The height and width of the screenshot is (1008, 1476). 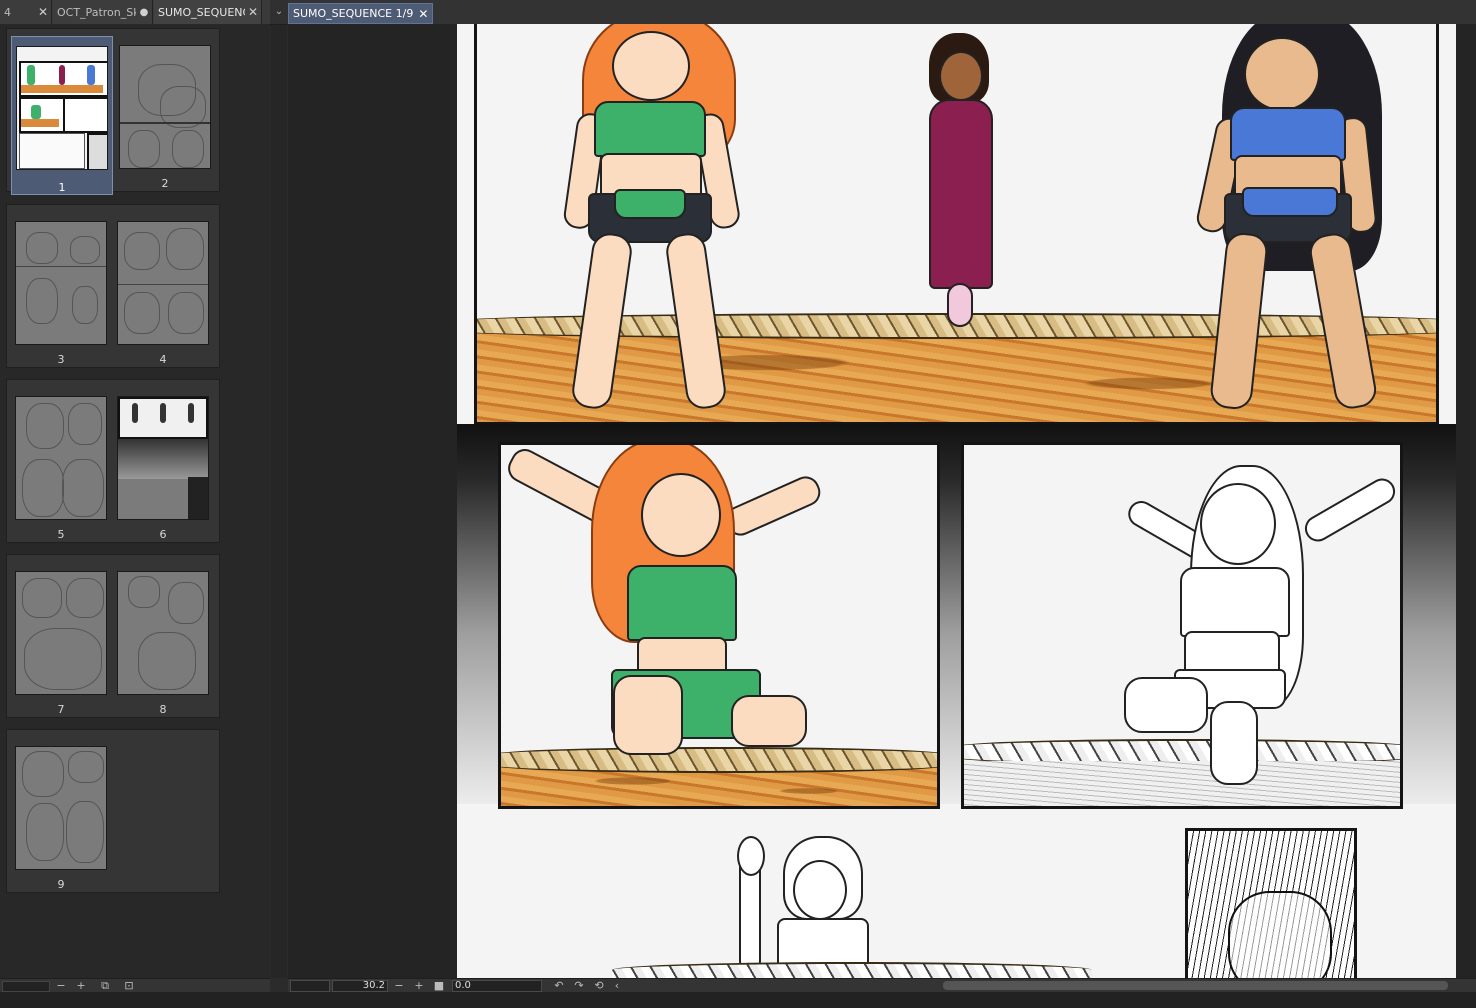 I want to click on chevron-down-icon: ⌄, so click(x=279, y=12).